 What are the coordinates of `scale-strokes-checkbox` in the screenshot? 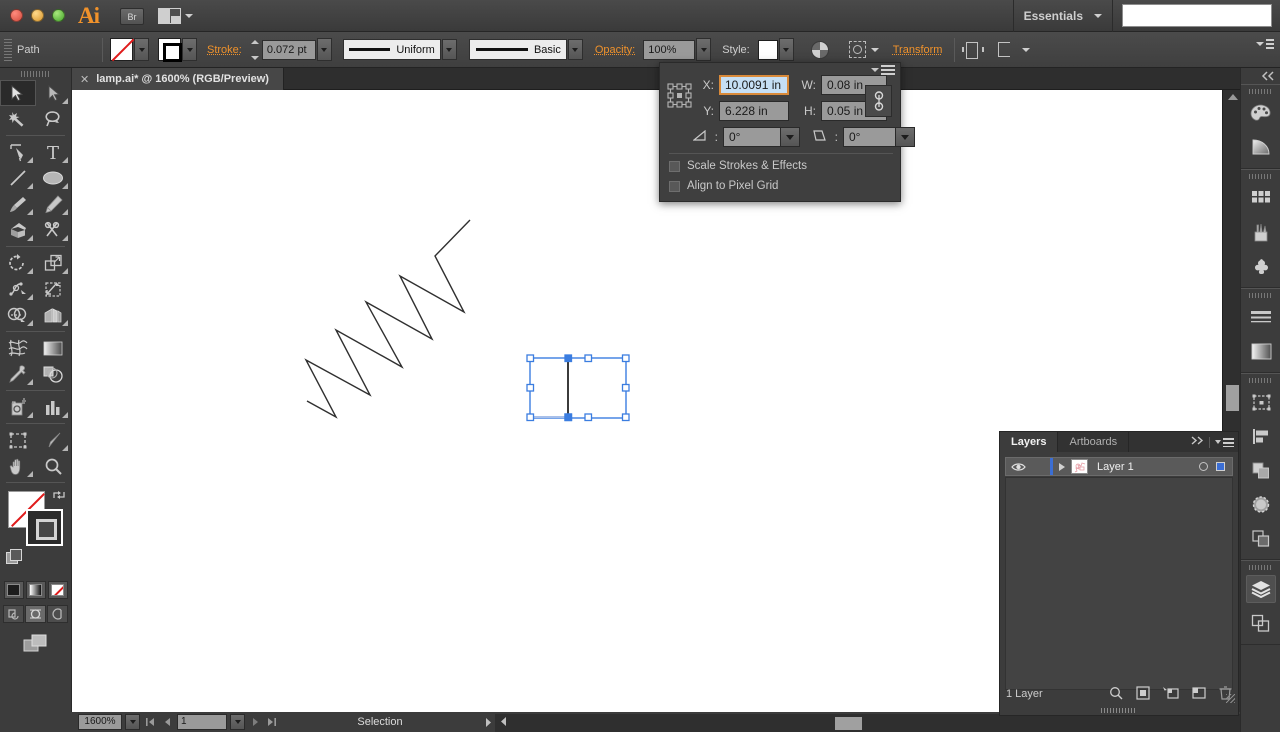 It's located at (674, 166).